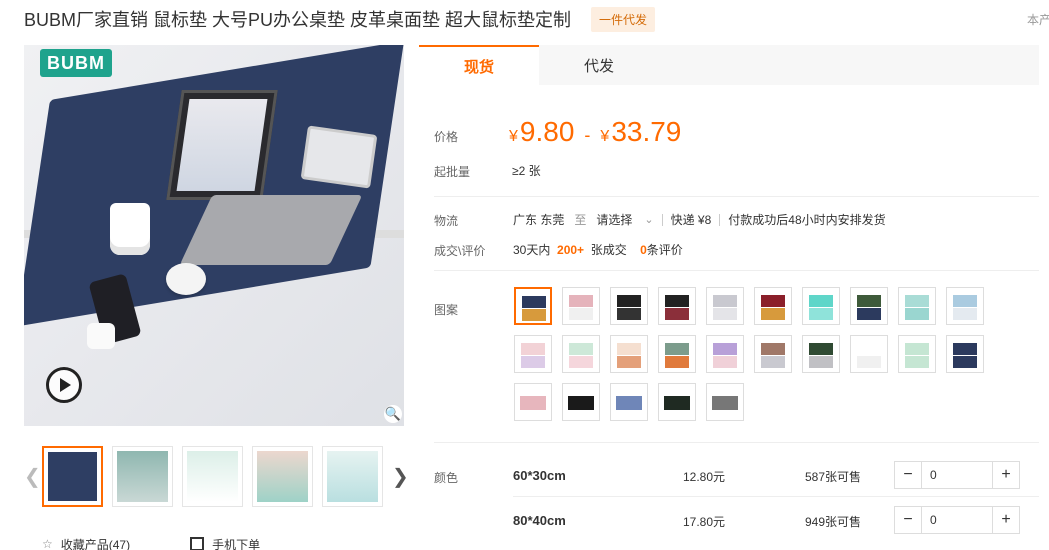 The image size is (1049, 550). I want to click on price-low: 9.80, so click(547, 131).